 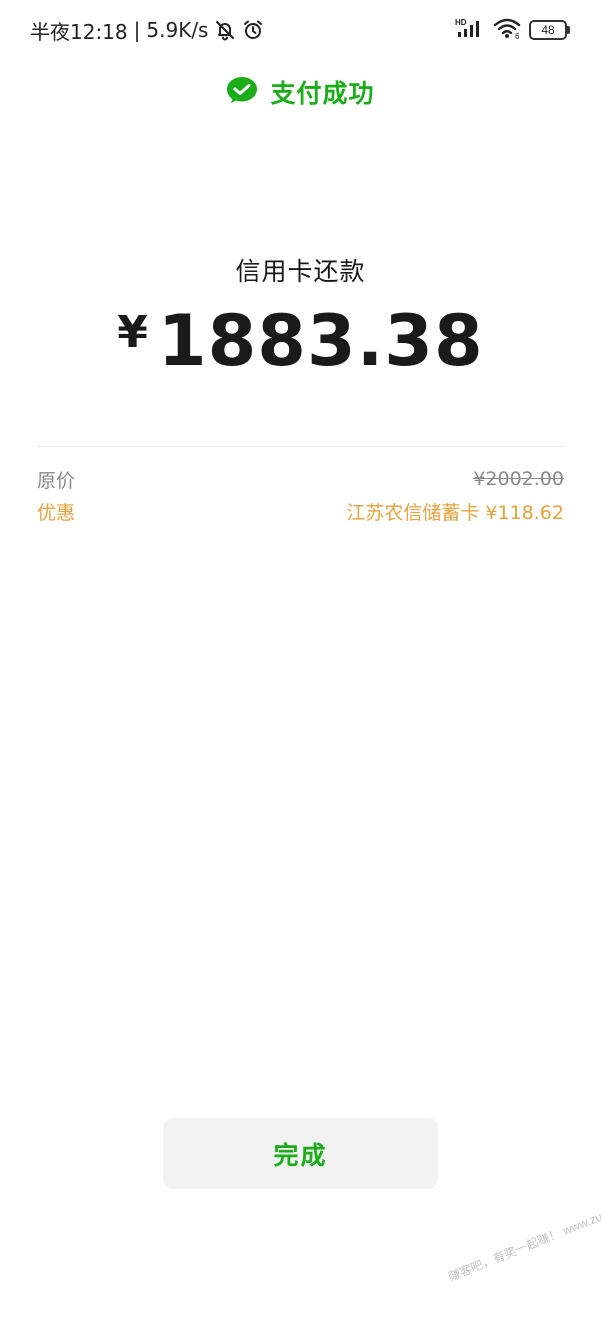 I want to click on hd-signal-icon: HD, so click(x=470, y=30).